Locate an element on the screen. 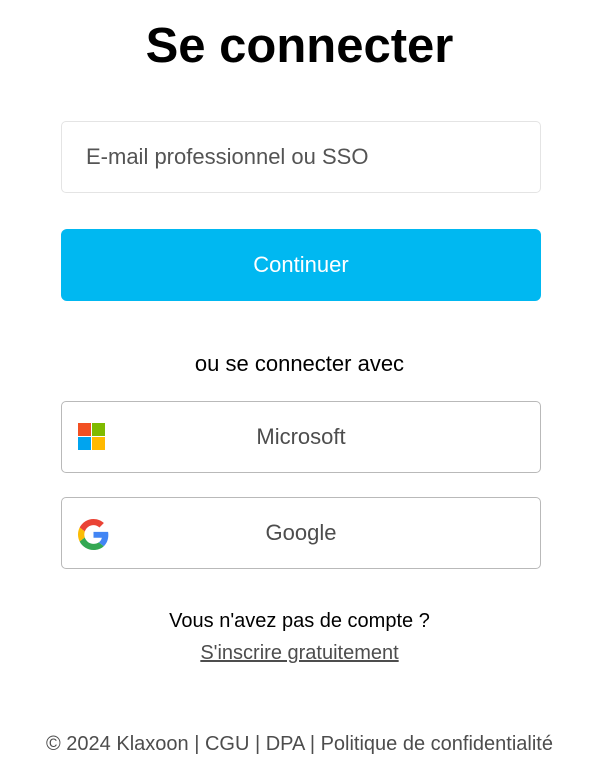  footer-link-dpa: DPA is located at coordinates (285, 744).